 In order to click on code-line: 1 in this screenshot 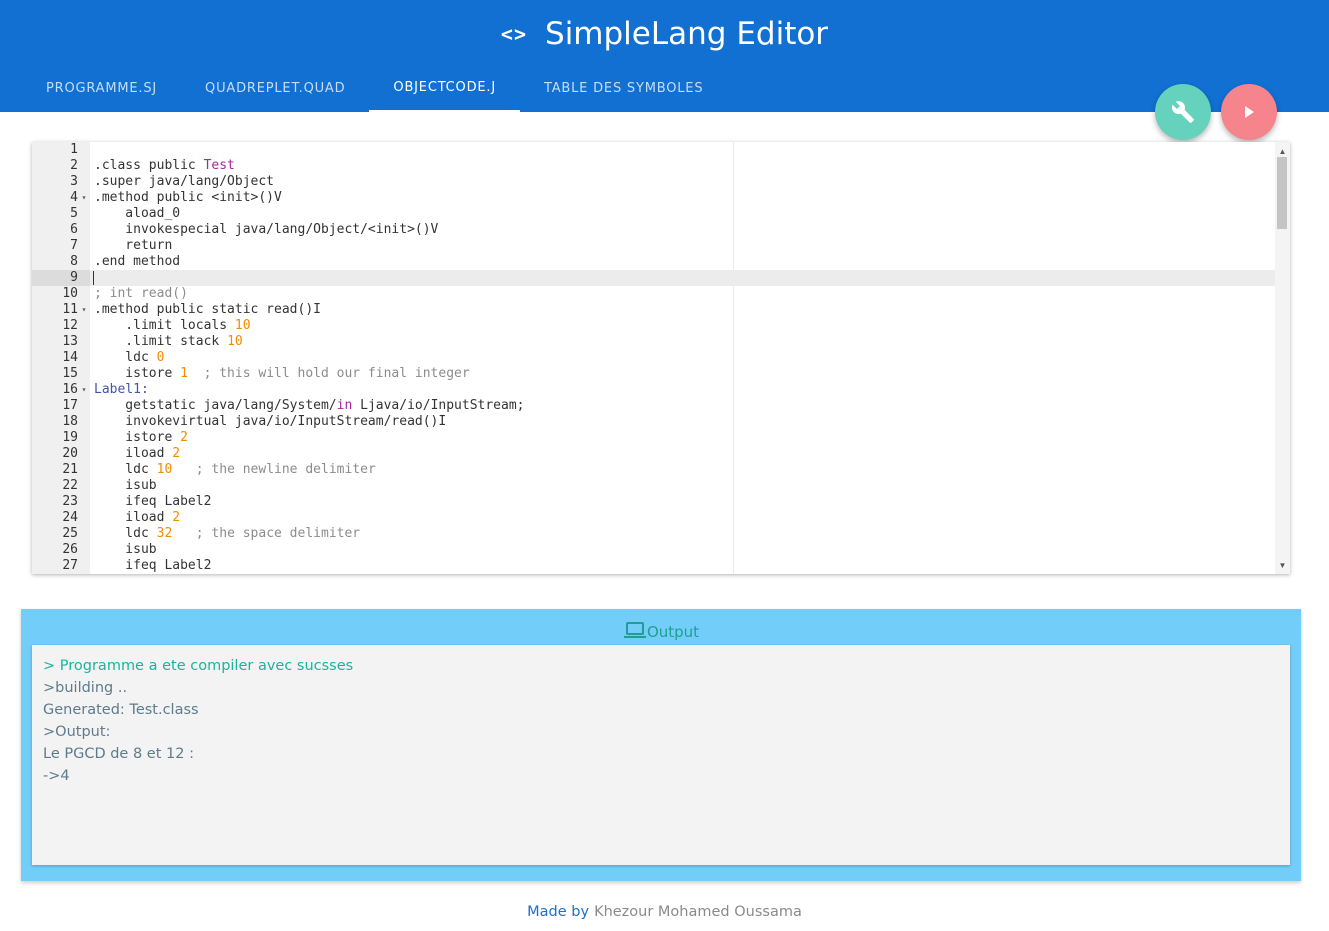, I will do `click(653, 150)`.